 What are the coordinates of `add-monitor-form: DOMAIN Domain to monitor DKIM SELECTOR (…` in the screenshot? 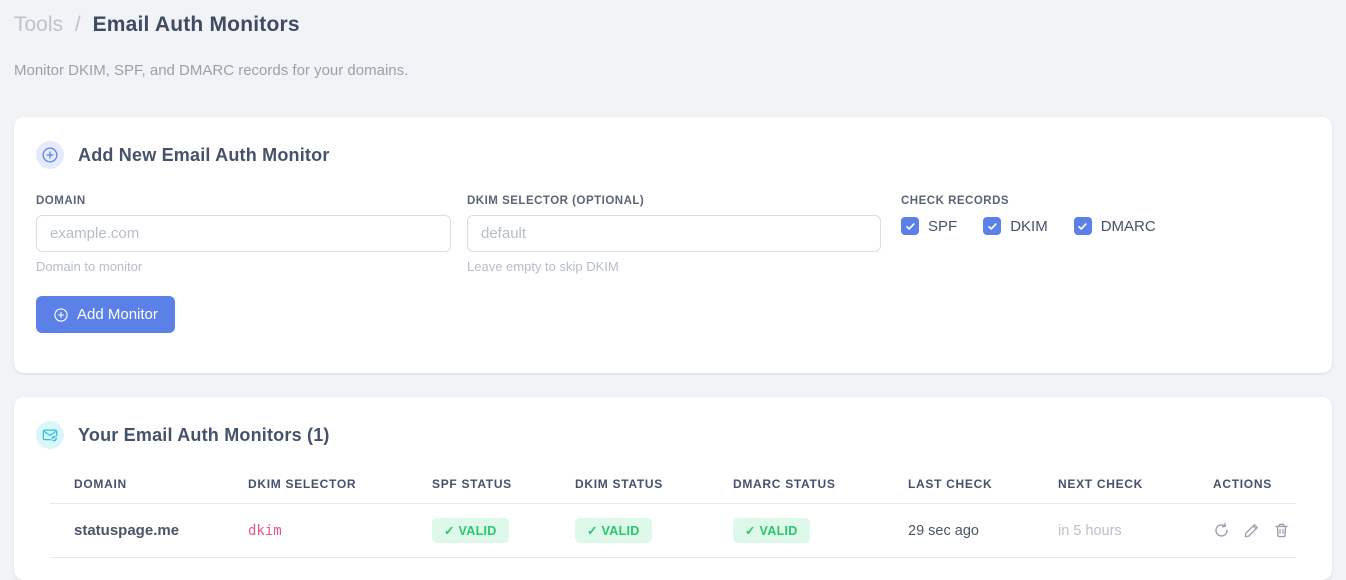 It's located at (673, 234).